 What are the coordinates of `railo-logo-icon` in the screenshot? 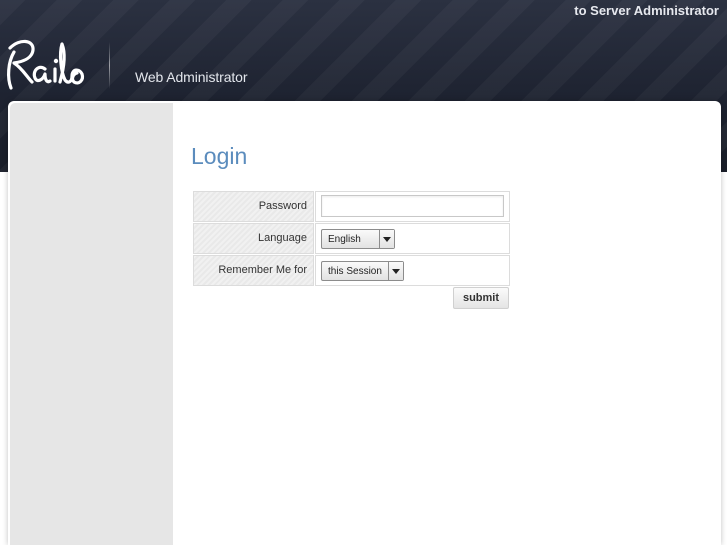 It's located at (45, 63).